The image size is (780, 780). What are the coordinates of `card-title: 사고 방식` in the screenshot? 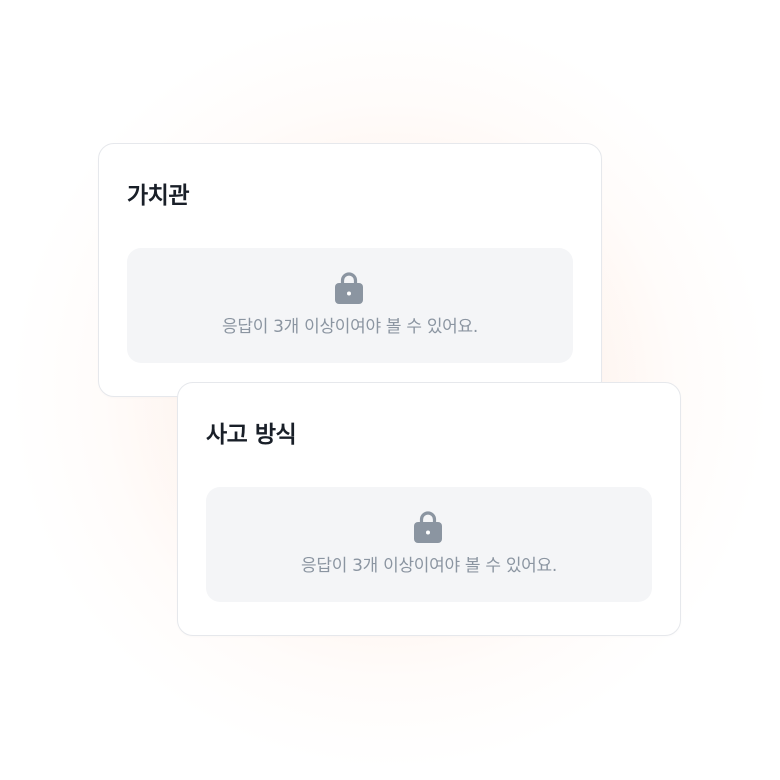 It's located at (251, 435).